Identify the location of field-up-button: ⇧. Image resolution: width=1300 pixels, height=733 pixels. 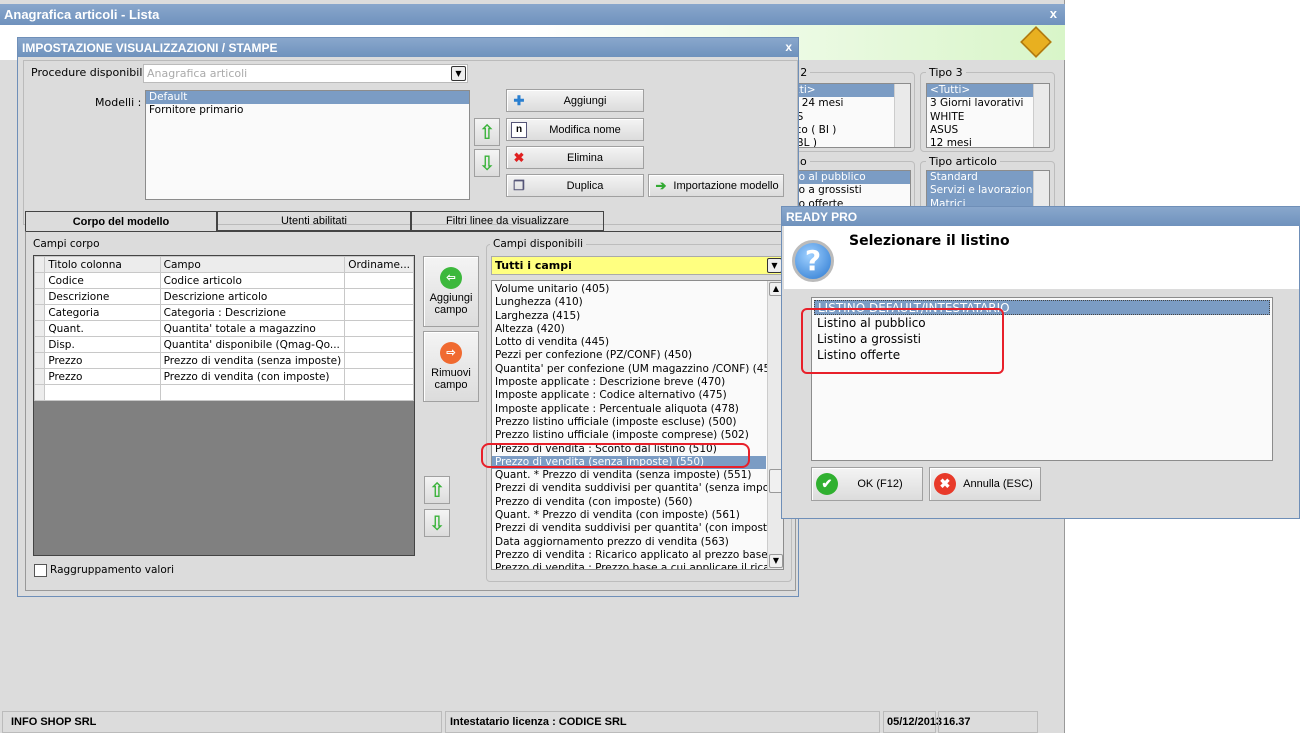
(437, 490).